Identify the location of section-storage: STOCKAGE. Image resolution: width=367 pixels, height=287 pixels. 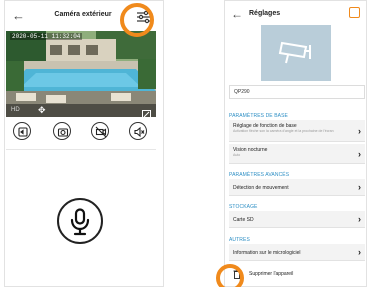
(243, 207).